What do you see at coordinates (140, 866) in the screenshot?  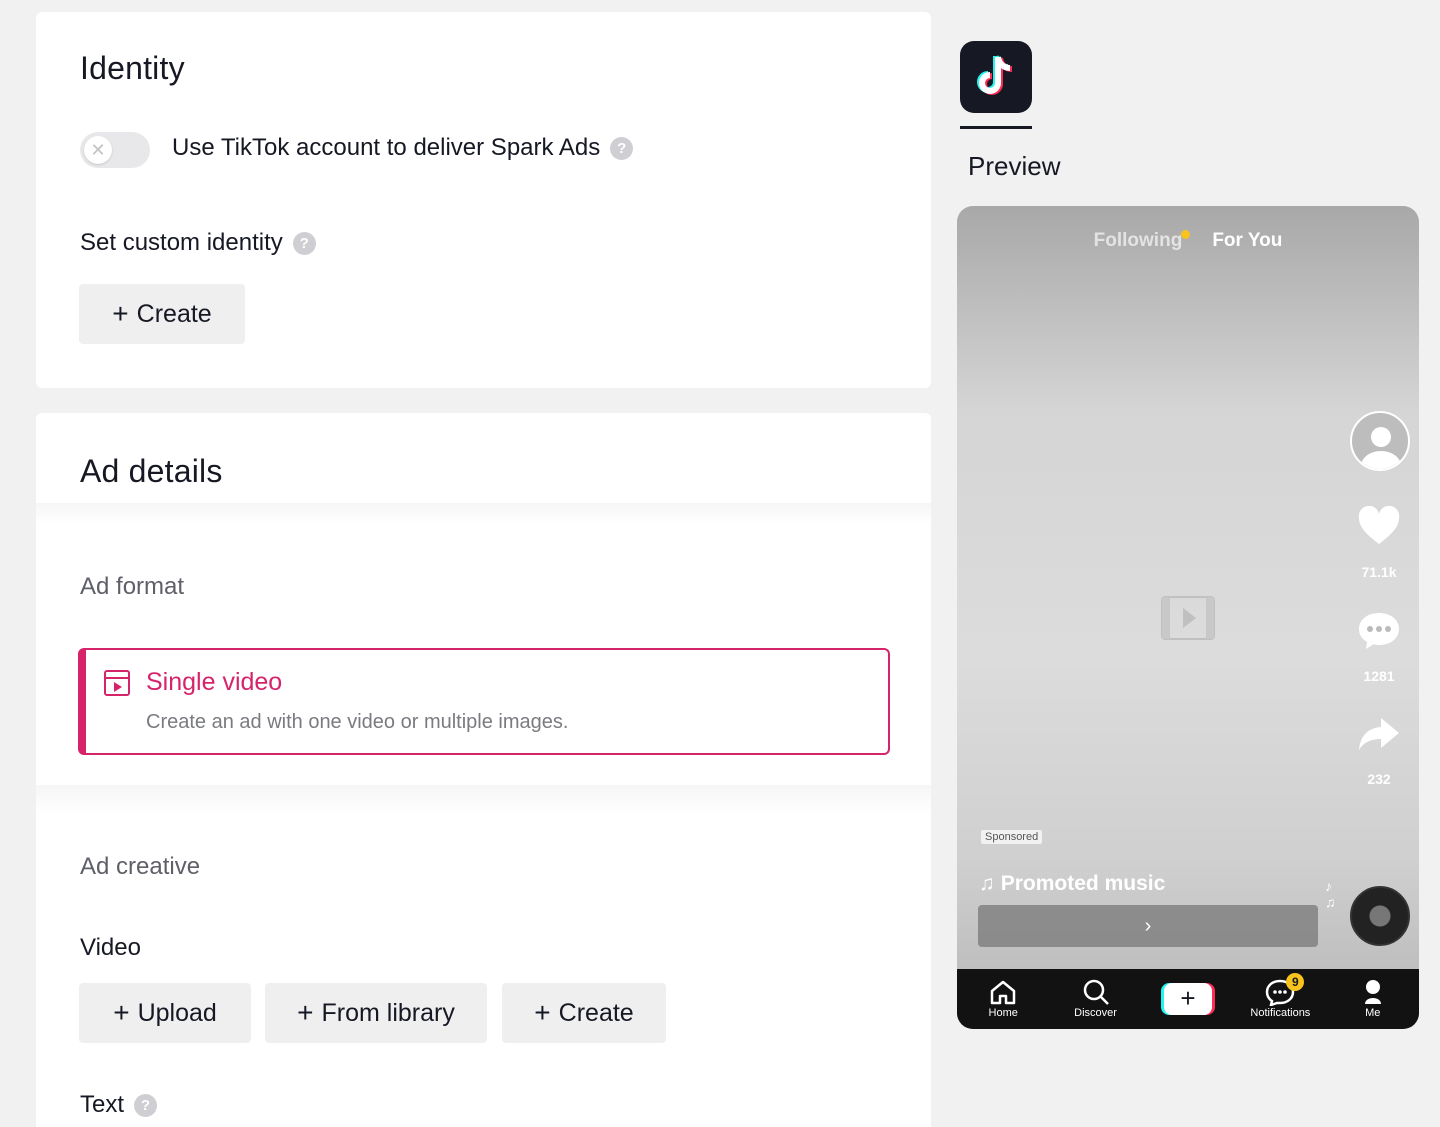 I see `ad-creative-label: Ad creative` at bounding box center [140, 866].